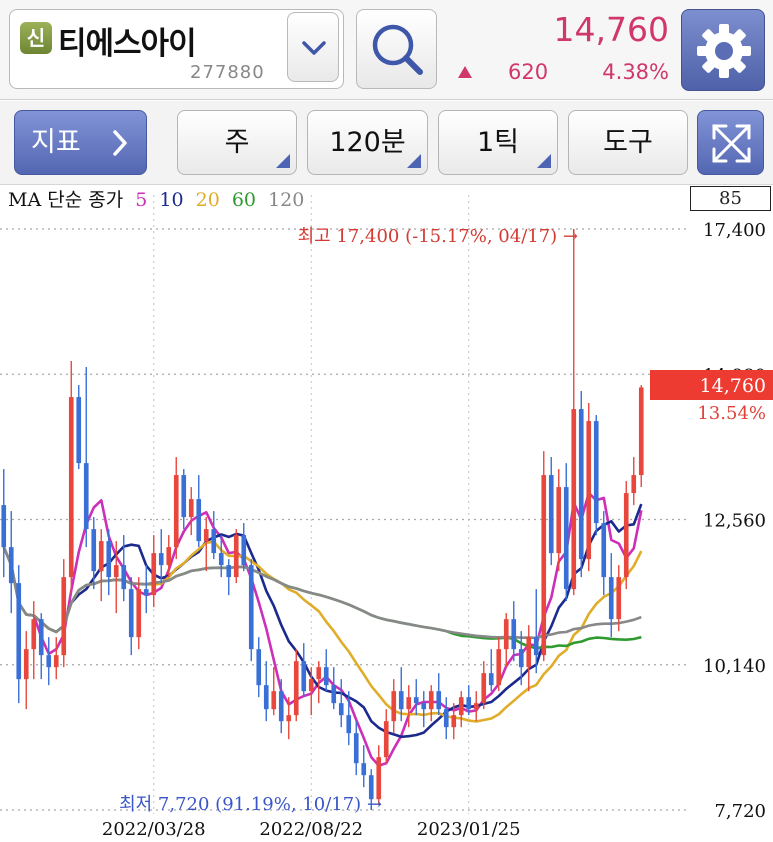  Describe the element at coordinates (127, 44) in the screenshot. I see `stock-name: 티에스아이` at that location.